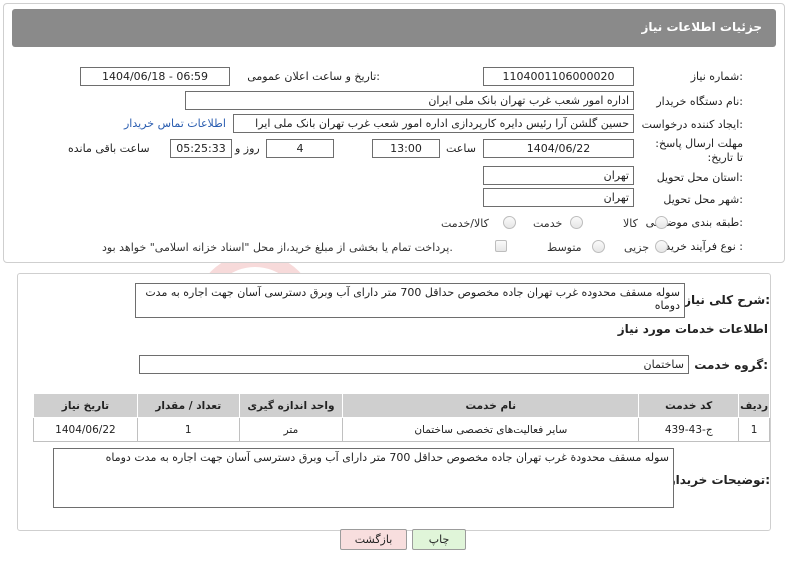  What do you see at coordinates (692, 329) in the screenshot?
I see `services-section-title: اطلاعات خدمات مورد نیاز` at bounding box center [692, 329].